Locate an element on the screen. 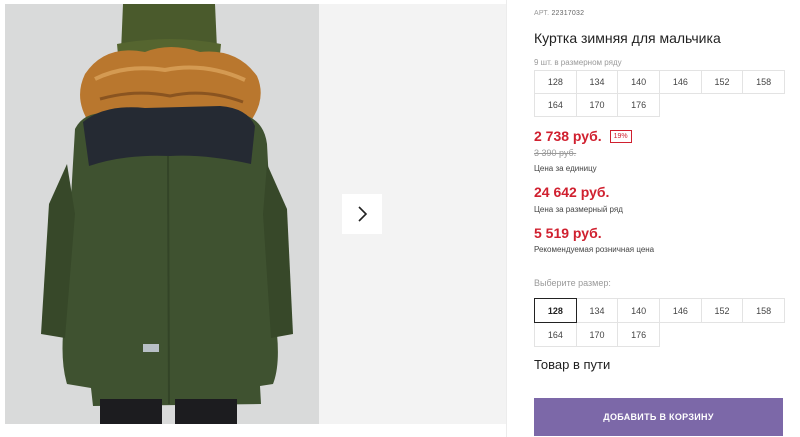 Image resolution: width=800 pixels, height=437 pixels. size-row-cell: 152 is located at coordinates (722, 82).